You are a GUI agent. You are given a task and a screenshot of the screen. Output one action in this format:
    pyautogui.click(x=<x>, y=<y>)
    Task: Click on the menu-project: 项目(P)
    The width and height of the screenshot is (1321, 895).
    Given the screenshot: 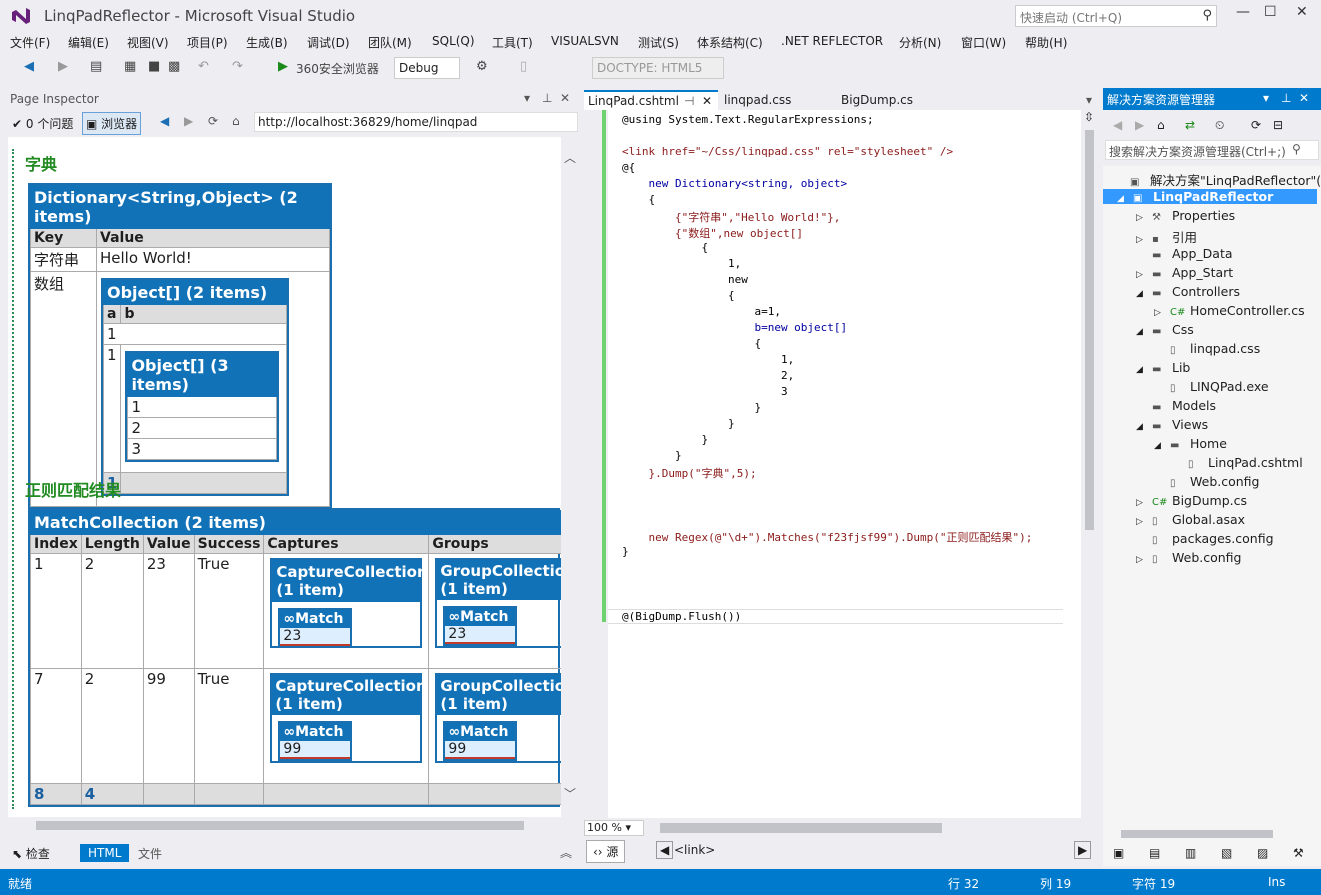 What is the action you would take?
    pyautogui.click(x=207, y=42)
    